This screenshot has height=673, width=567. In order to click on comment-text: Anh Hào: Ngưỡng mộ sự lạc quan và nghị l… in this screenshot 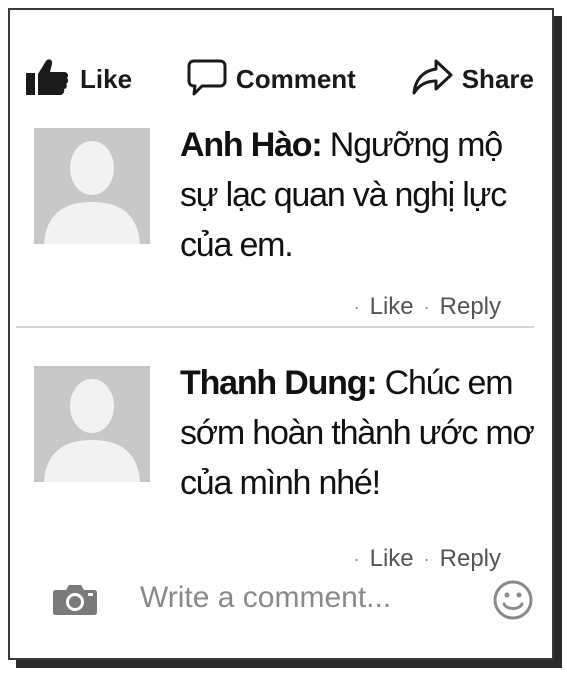, I will do `click(359, 195)`.